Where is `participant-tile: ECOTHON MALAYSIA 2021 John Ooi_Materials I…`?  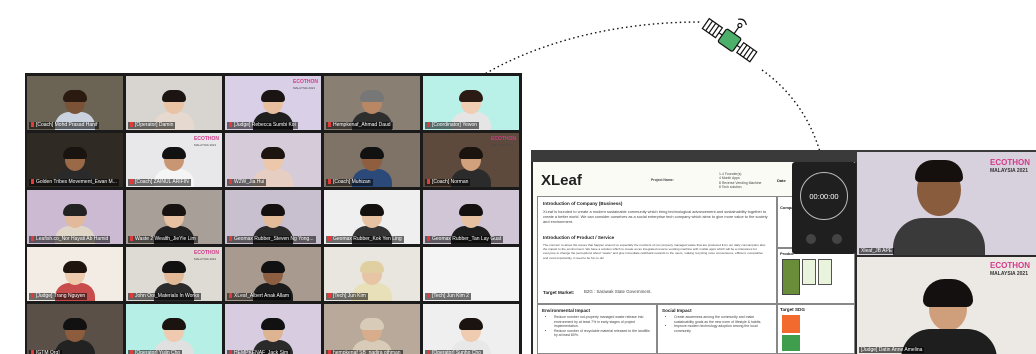 participant-tile: ECOTHON MALAYSIA 2021 John Ooi_Materials I… is located at coordinates (174, 274).